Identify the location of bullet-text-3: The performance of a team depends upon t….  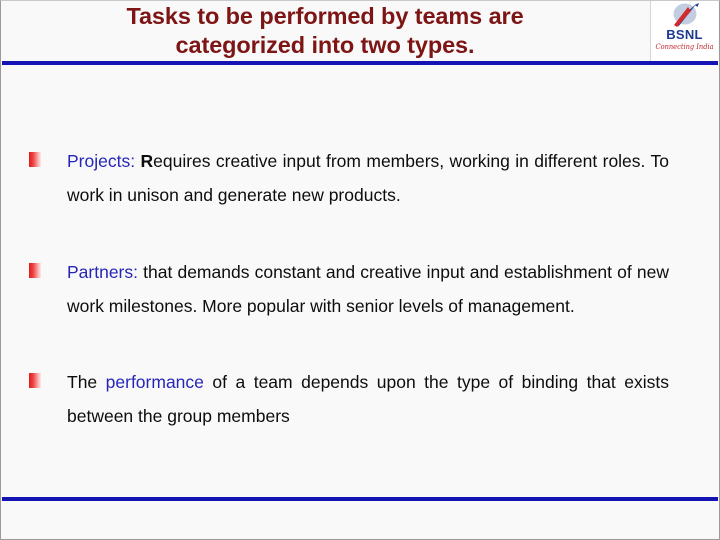
(368, 399).